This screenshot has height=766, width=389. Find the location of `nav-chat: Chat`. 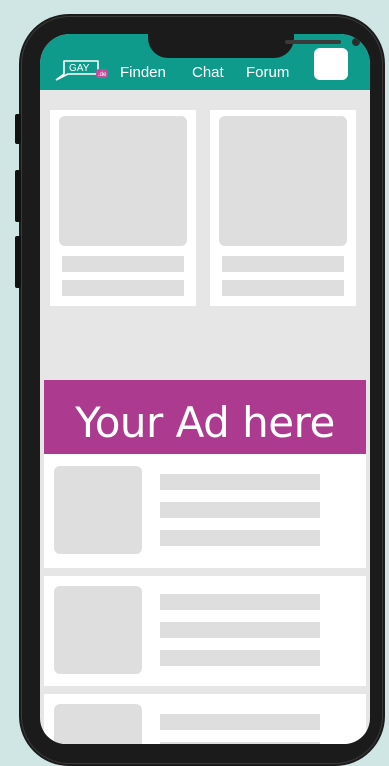

nav-chat: Chat is located at coordinates (208, 72).